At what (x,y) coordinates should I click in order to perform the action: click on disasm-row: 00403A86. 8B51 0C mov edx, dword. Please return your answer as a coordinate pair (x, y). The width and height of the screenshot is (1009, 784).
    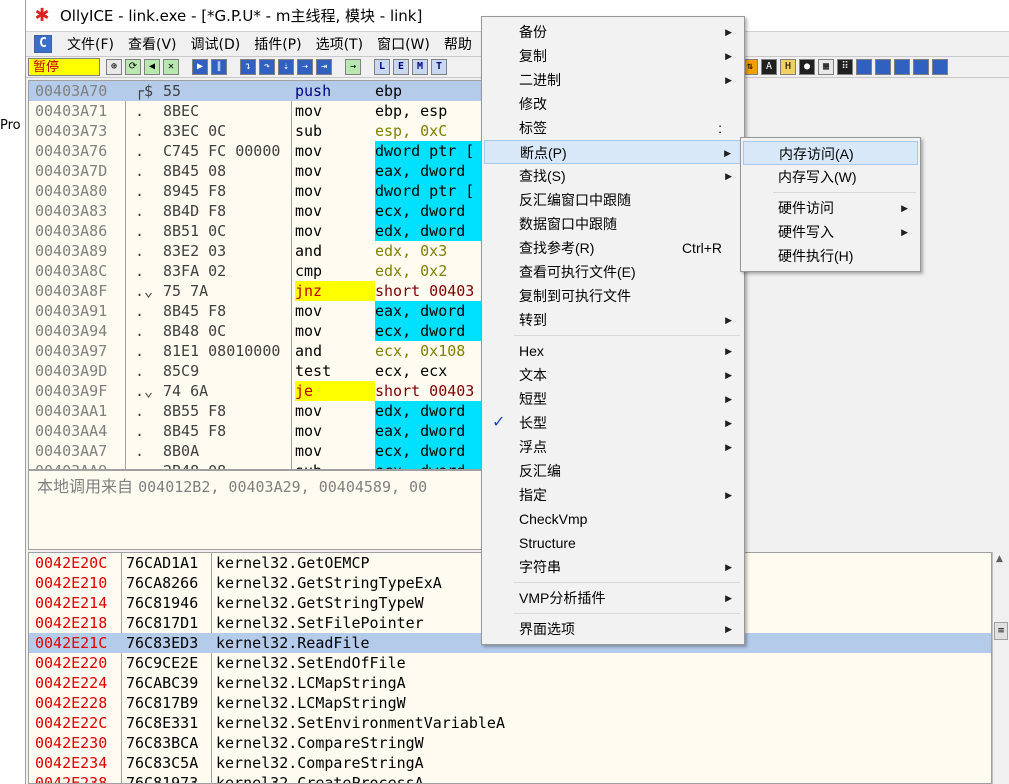
    Looking at the image, I should click on (260, 231).